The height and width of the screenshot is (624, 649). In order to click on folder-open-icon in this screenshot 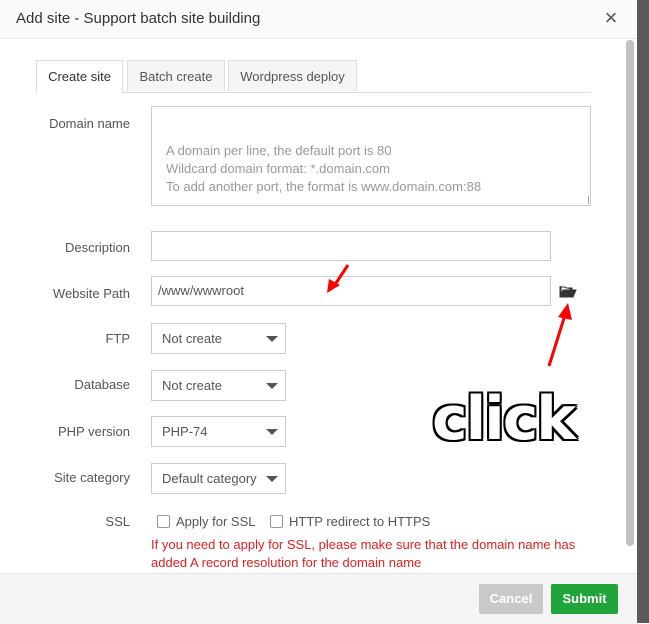, I will do `click(568, 291)`.